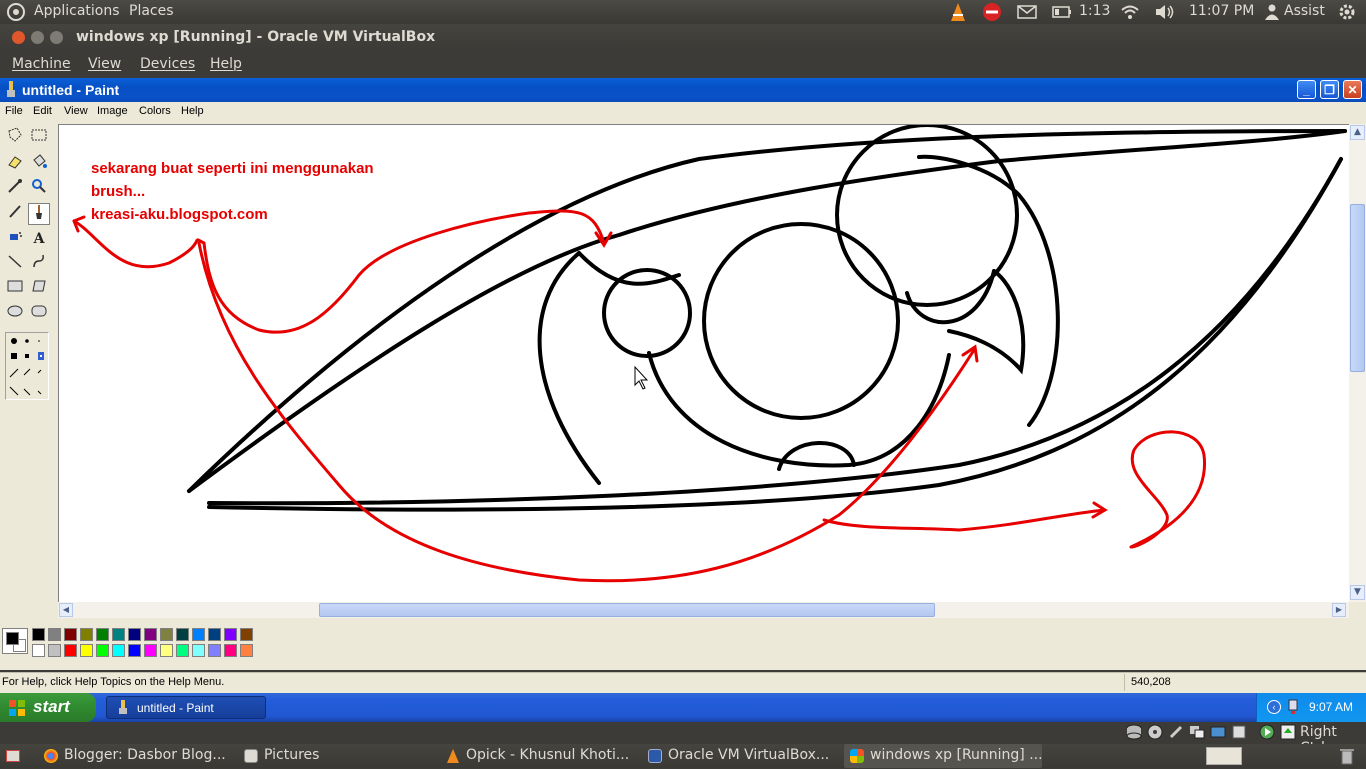 The image size is (1366, 769). What do you see at coordinates (226, 64) in the screenshot?
I see `menu-help: Help` at bounding box center [226, 64].